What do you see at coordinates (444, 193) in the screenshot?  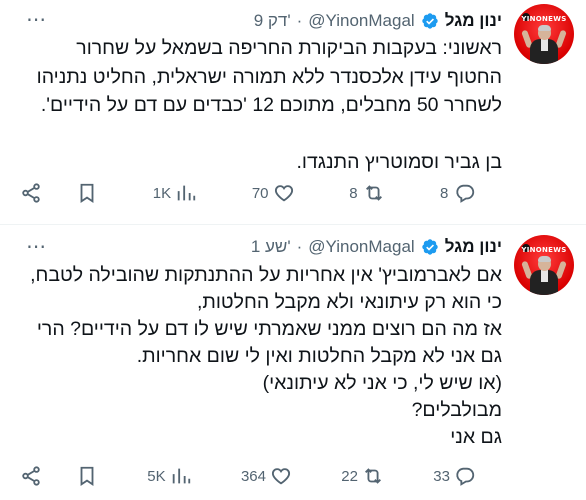 I see `reply-count: 8` at bounding box center [444, 193].